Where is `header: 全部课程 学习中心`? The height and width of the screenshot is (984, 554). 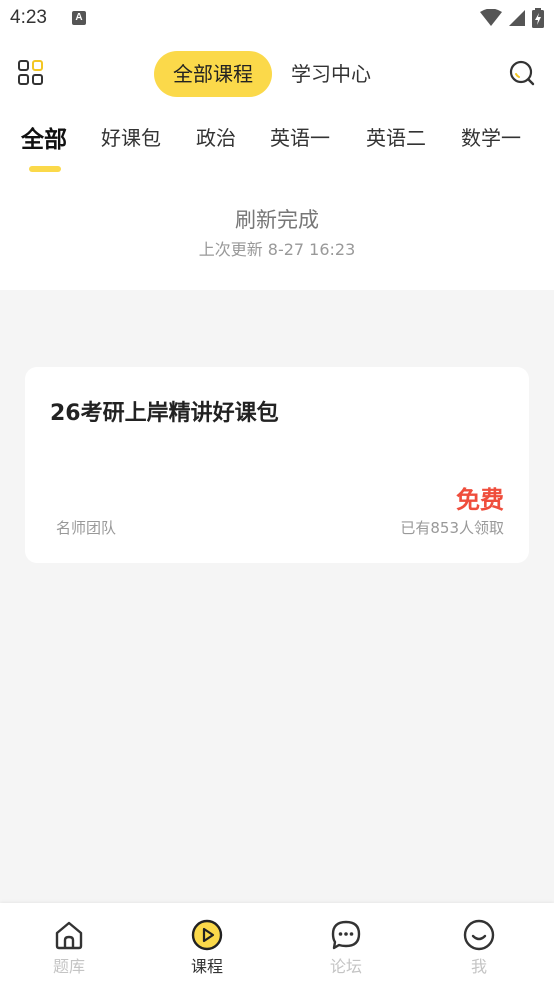 header: 全部课程 学习中心 is located at coordinates (277, 74).